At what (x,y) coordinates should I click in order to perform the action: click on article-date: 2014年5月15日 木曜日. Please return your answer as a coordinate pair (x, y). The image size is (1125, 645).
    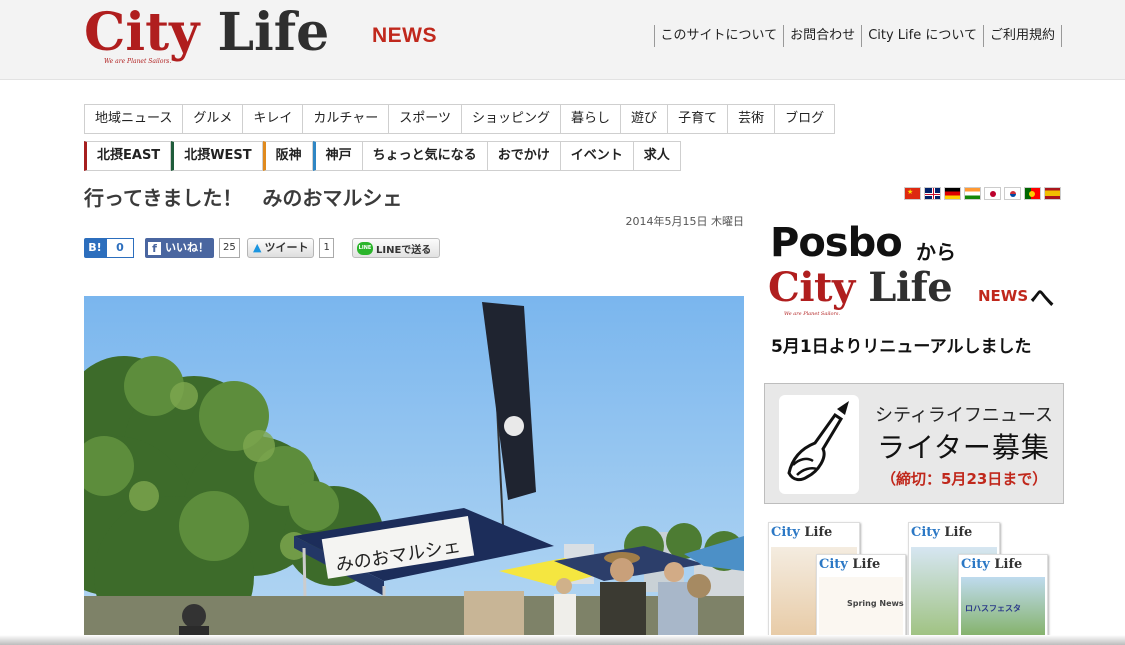
    Looking at the image, I should click on (685, 221).